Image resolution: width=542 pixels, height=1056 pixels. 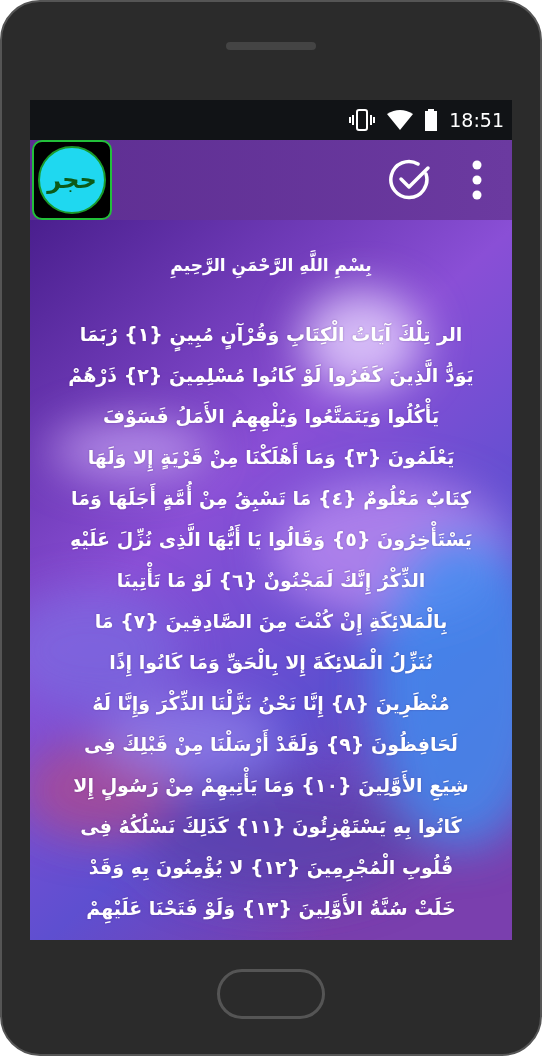 What do you see at coordinates (271, 826) in the screenshot?
I see `verse-text-line: كَانُوا بِهِ يَسْتَهْزِئُونَ {١١} كَذَلِكَ نَسْلُكُهُ فِى` at bounding box center [271, 826].